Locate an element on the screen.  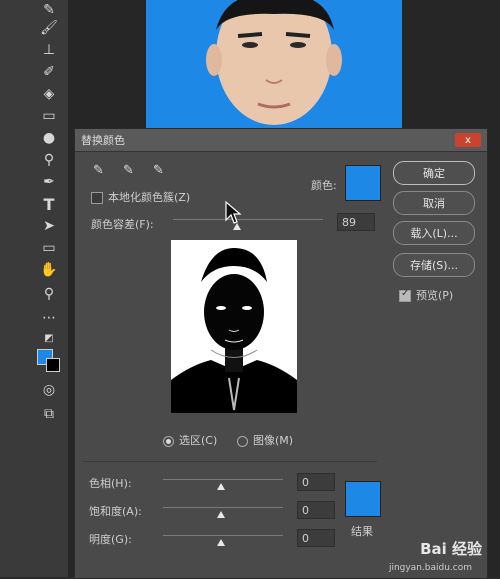
quick-mask-icon: ◎ is located at coordinates (49, 390).